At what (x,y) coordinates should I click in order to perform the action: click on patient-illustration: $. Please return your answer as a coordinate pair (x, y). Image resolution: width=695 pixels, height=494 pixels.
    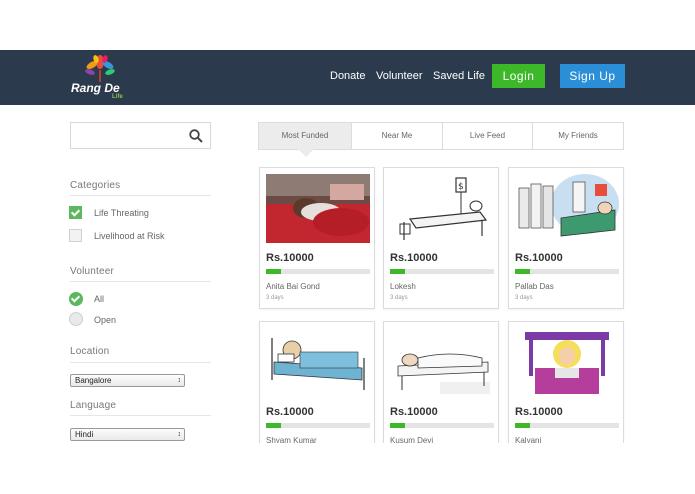
    Looking at the image, I should click on (442, 208).